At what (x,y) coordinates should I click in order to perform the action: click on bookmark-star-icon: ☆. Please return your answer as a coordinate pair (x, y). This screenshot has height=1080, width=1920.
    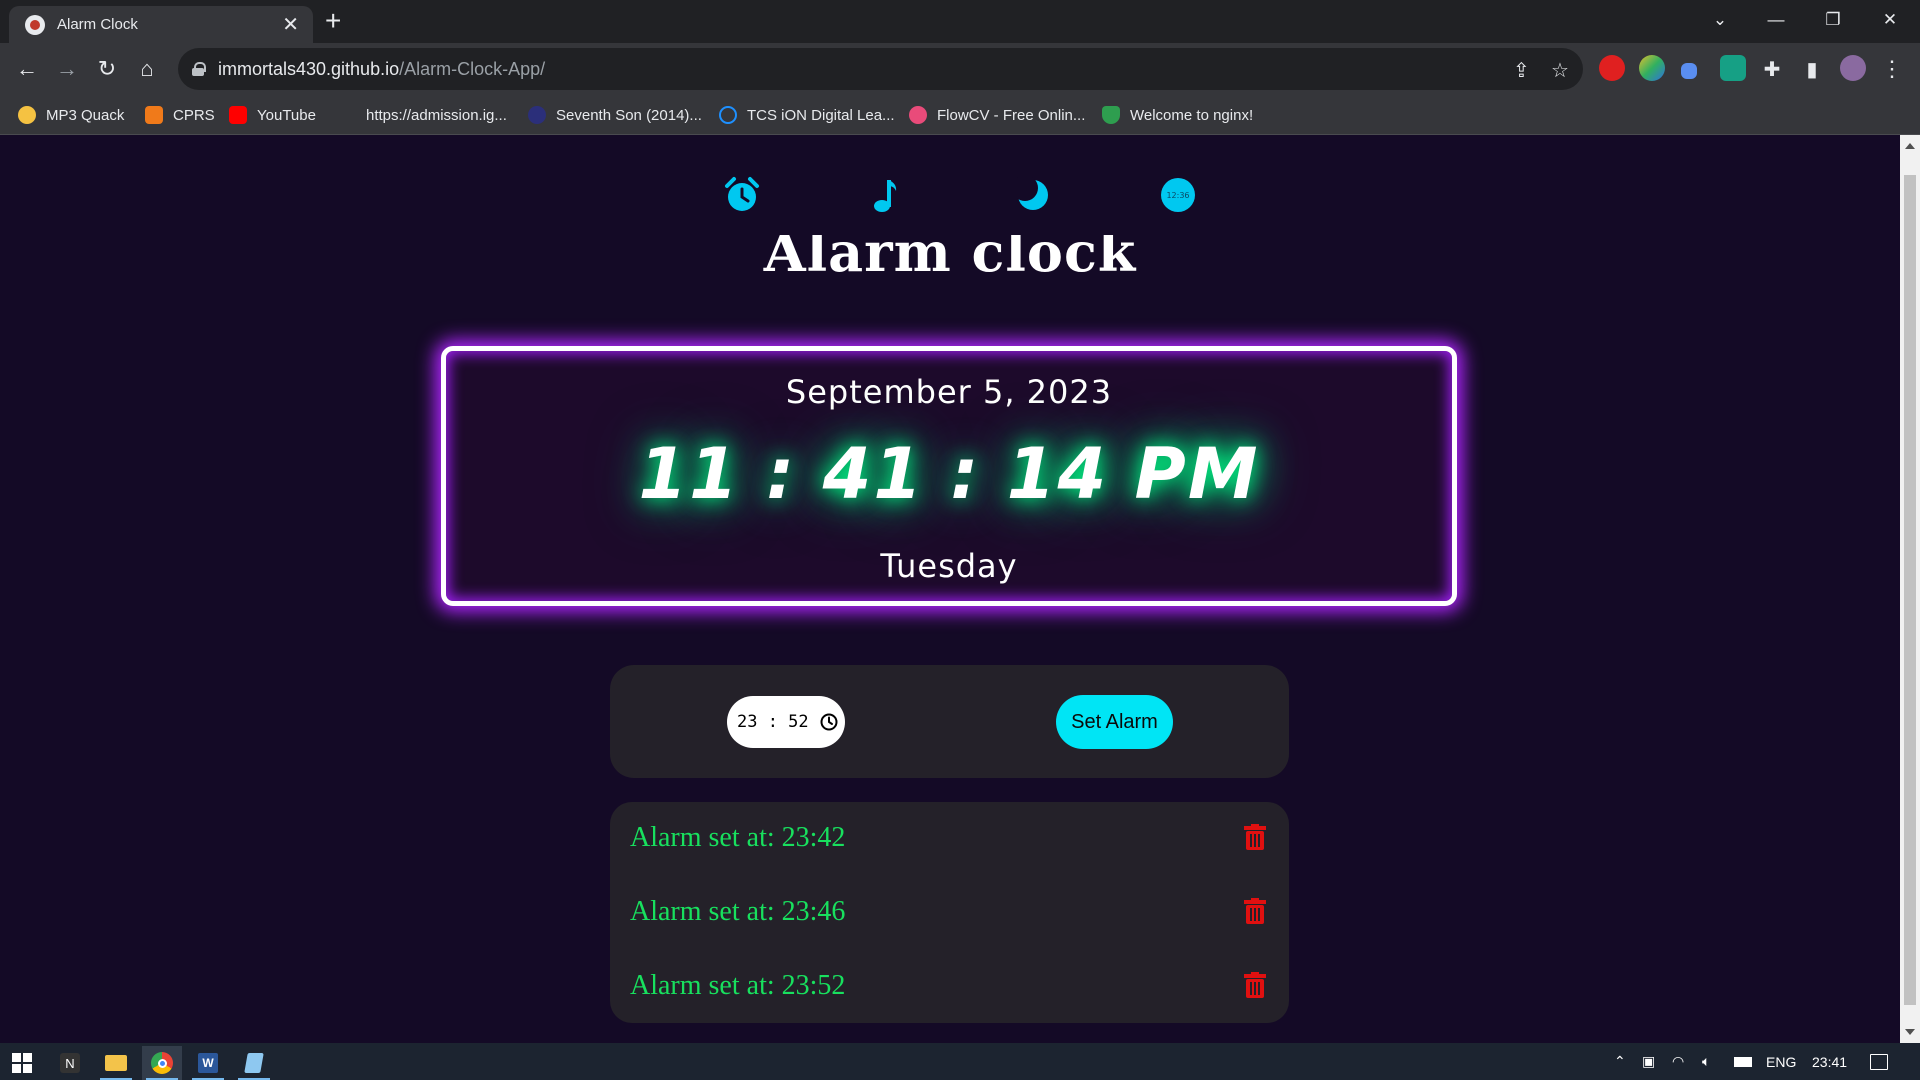
    Looking at the image, I should click on (1560, 70).